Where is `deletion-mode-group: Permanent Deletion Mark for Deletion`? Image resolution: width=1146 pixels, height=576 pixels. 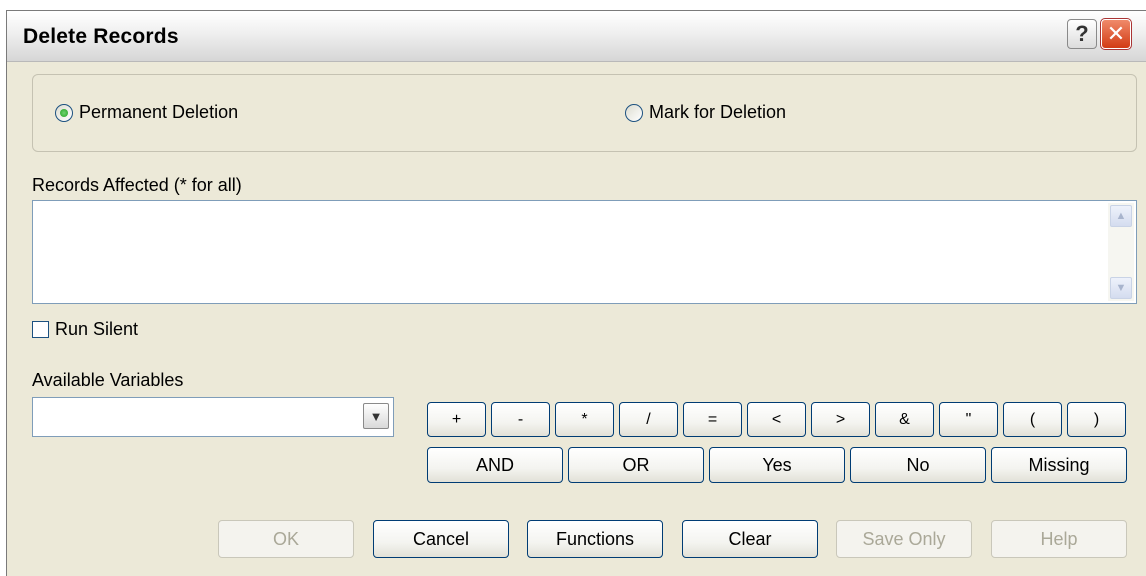
deletion-mode-group: Permanent Deletion Mark for Deletion is located at coordinates (584, 113).